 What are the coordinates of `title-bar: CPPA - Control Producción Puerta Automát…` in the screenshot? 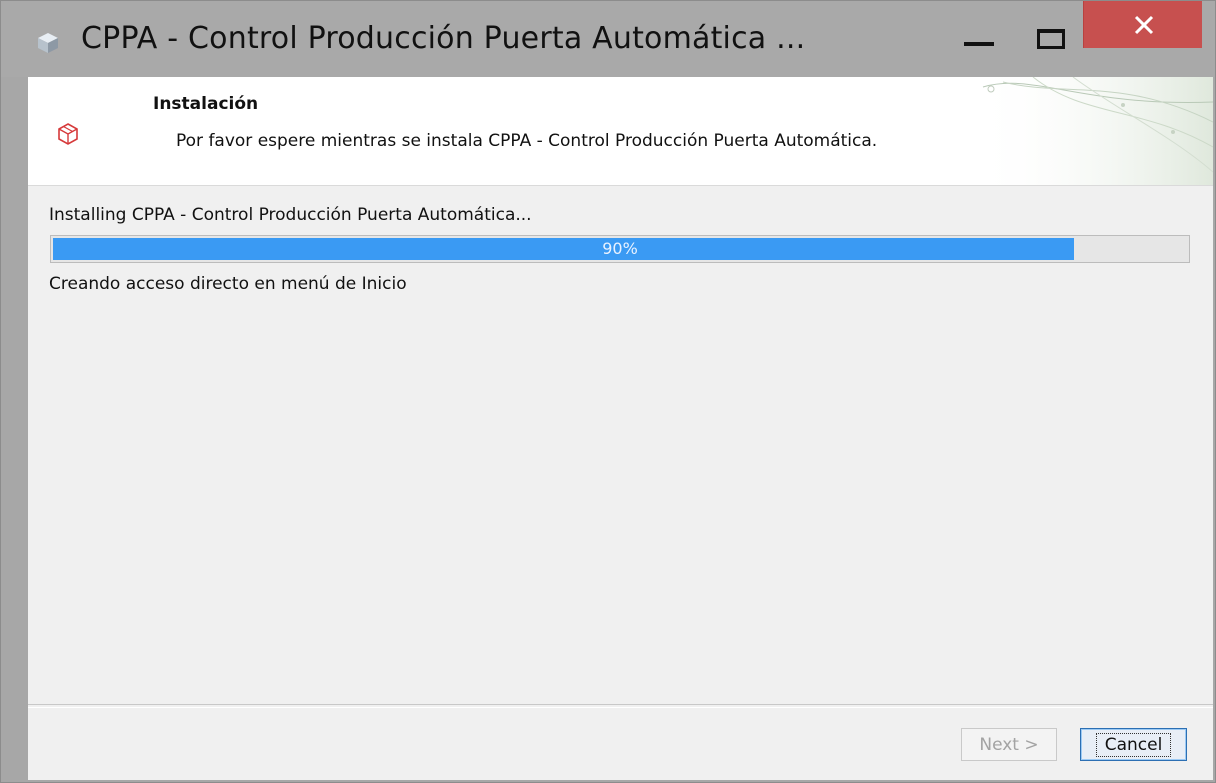 It's located at (608, 39).